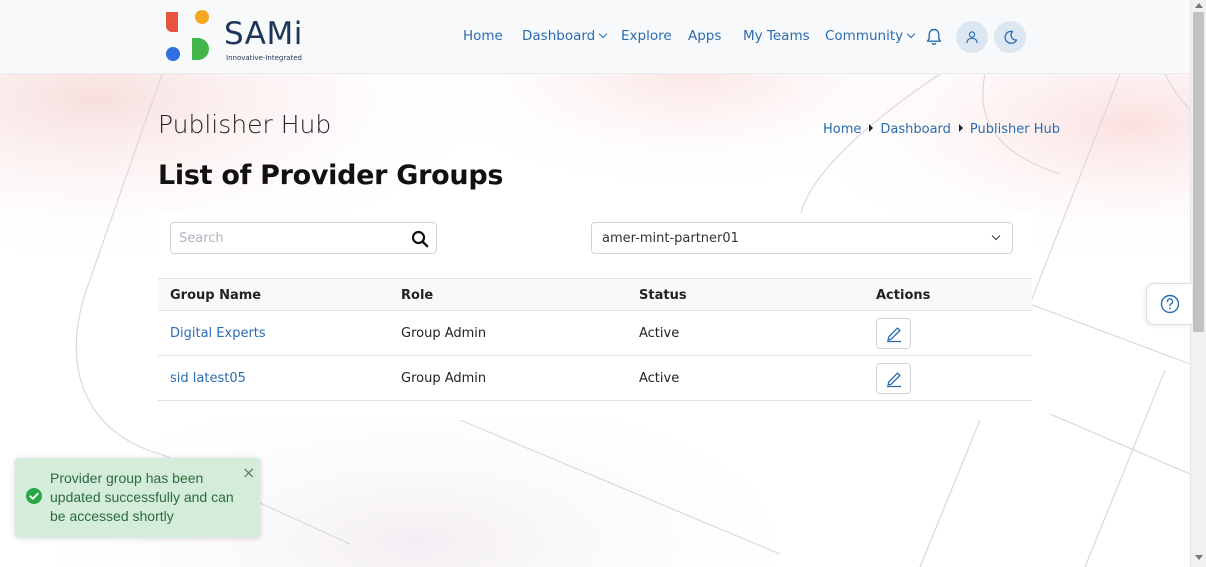 Image resolution: width=1206 pixels, height=567 pixels. What do you see at coordinates (331, 175) in the screenshot?
I see `section-title: List of Provider Groups` at bounding box center [331, 175].